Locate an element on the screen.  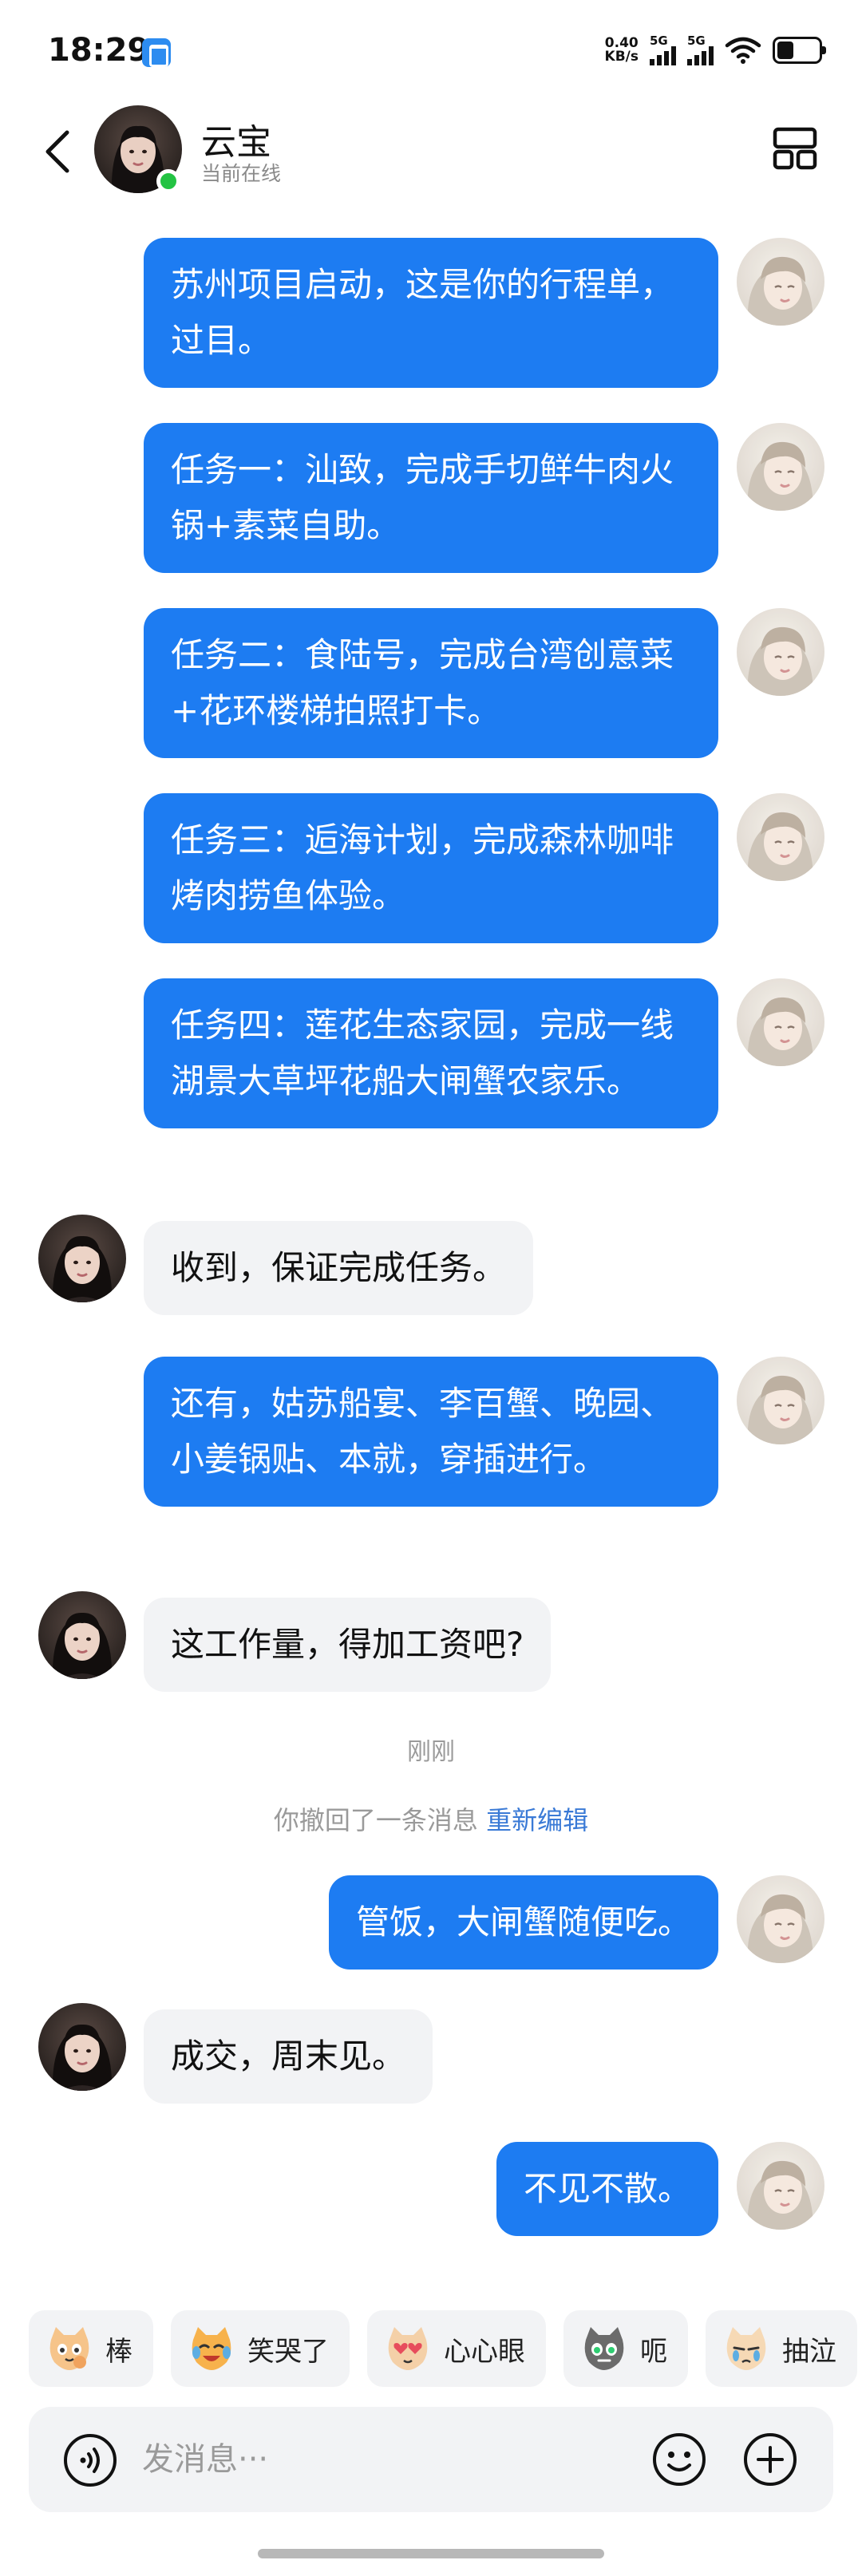
message-bubble-outgoing: 苏州项目启动，这是你的行程单，过目。 is located at coordinates (431, 313).